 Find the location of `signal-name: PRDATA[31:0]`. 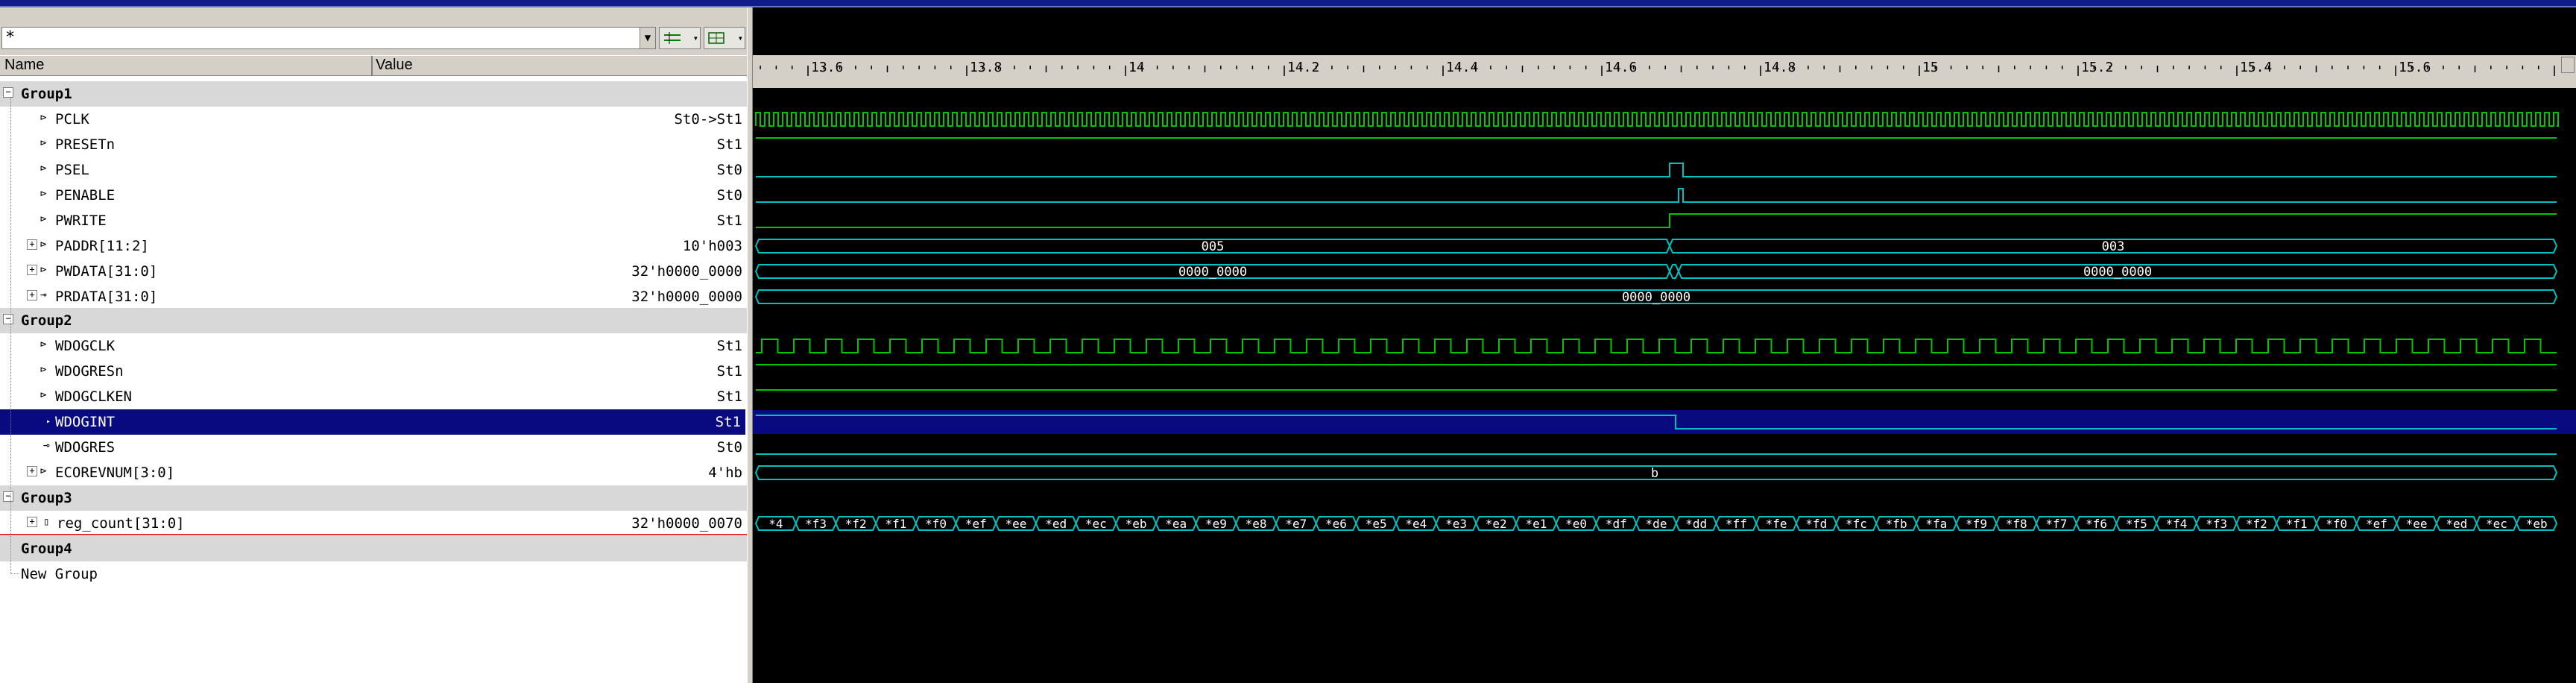

signal-name: PRDATA[31:0] is located at coordinates (106, 297).